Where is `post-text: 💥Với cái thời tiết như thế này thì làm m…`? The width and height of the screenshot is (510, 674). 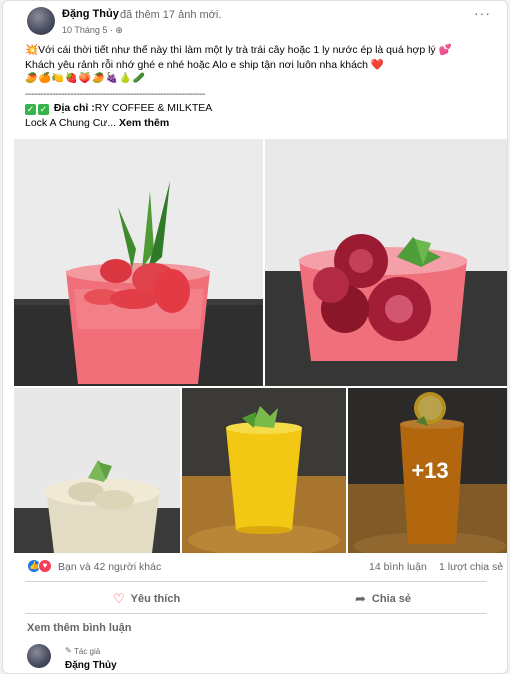
post-text: 💥Với cái thời tiết như thế này thì làm m… is located at coordinates (260, 86).